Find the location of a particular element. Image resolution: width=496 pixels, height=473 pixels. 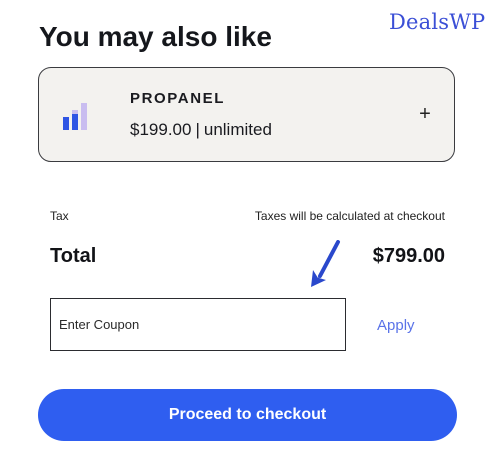

plus-icon: + is located at coordinates (425, 114).